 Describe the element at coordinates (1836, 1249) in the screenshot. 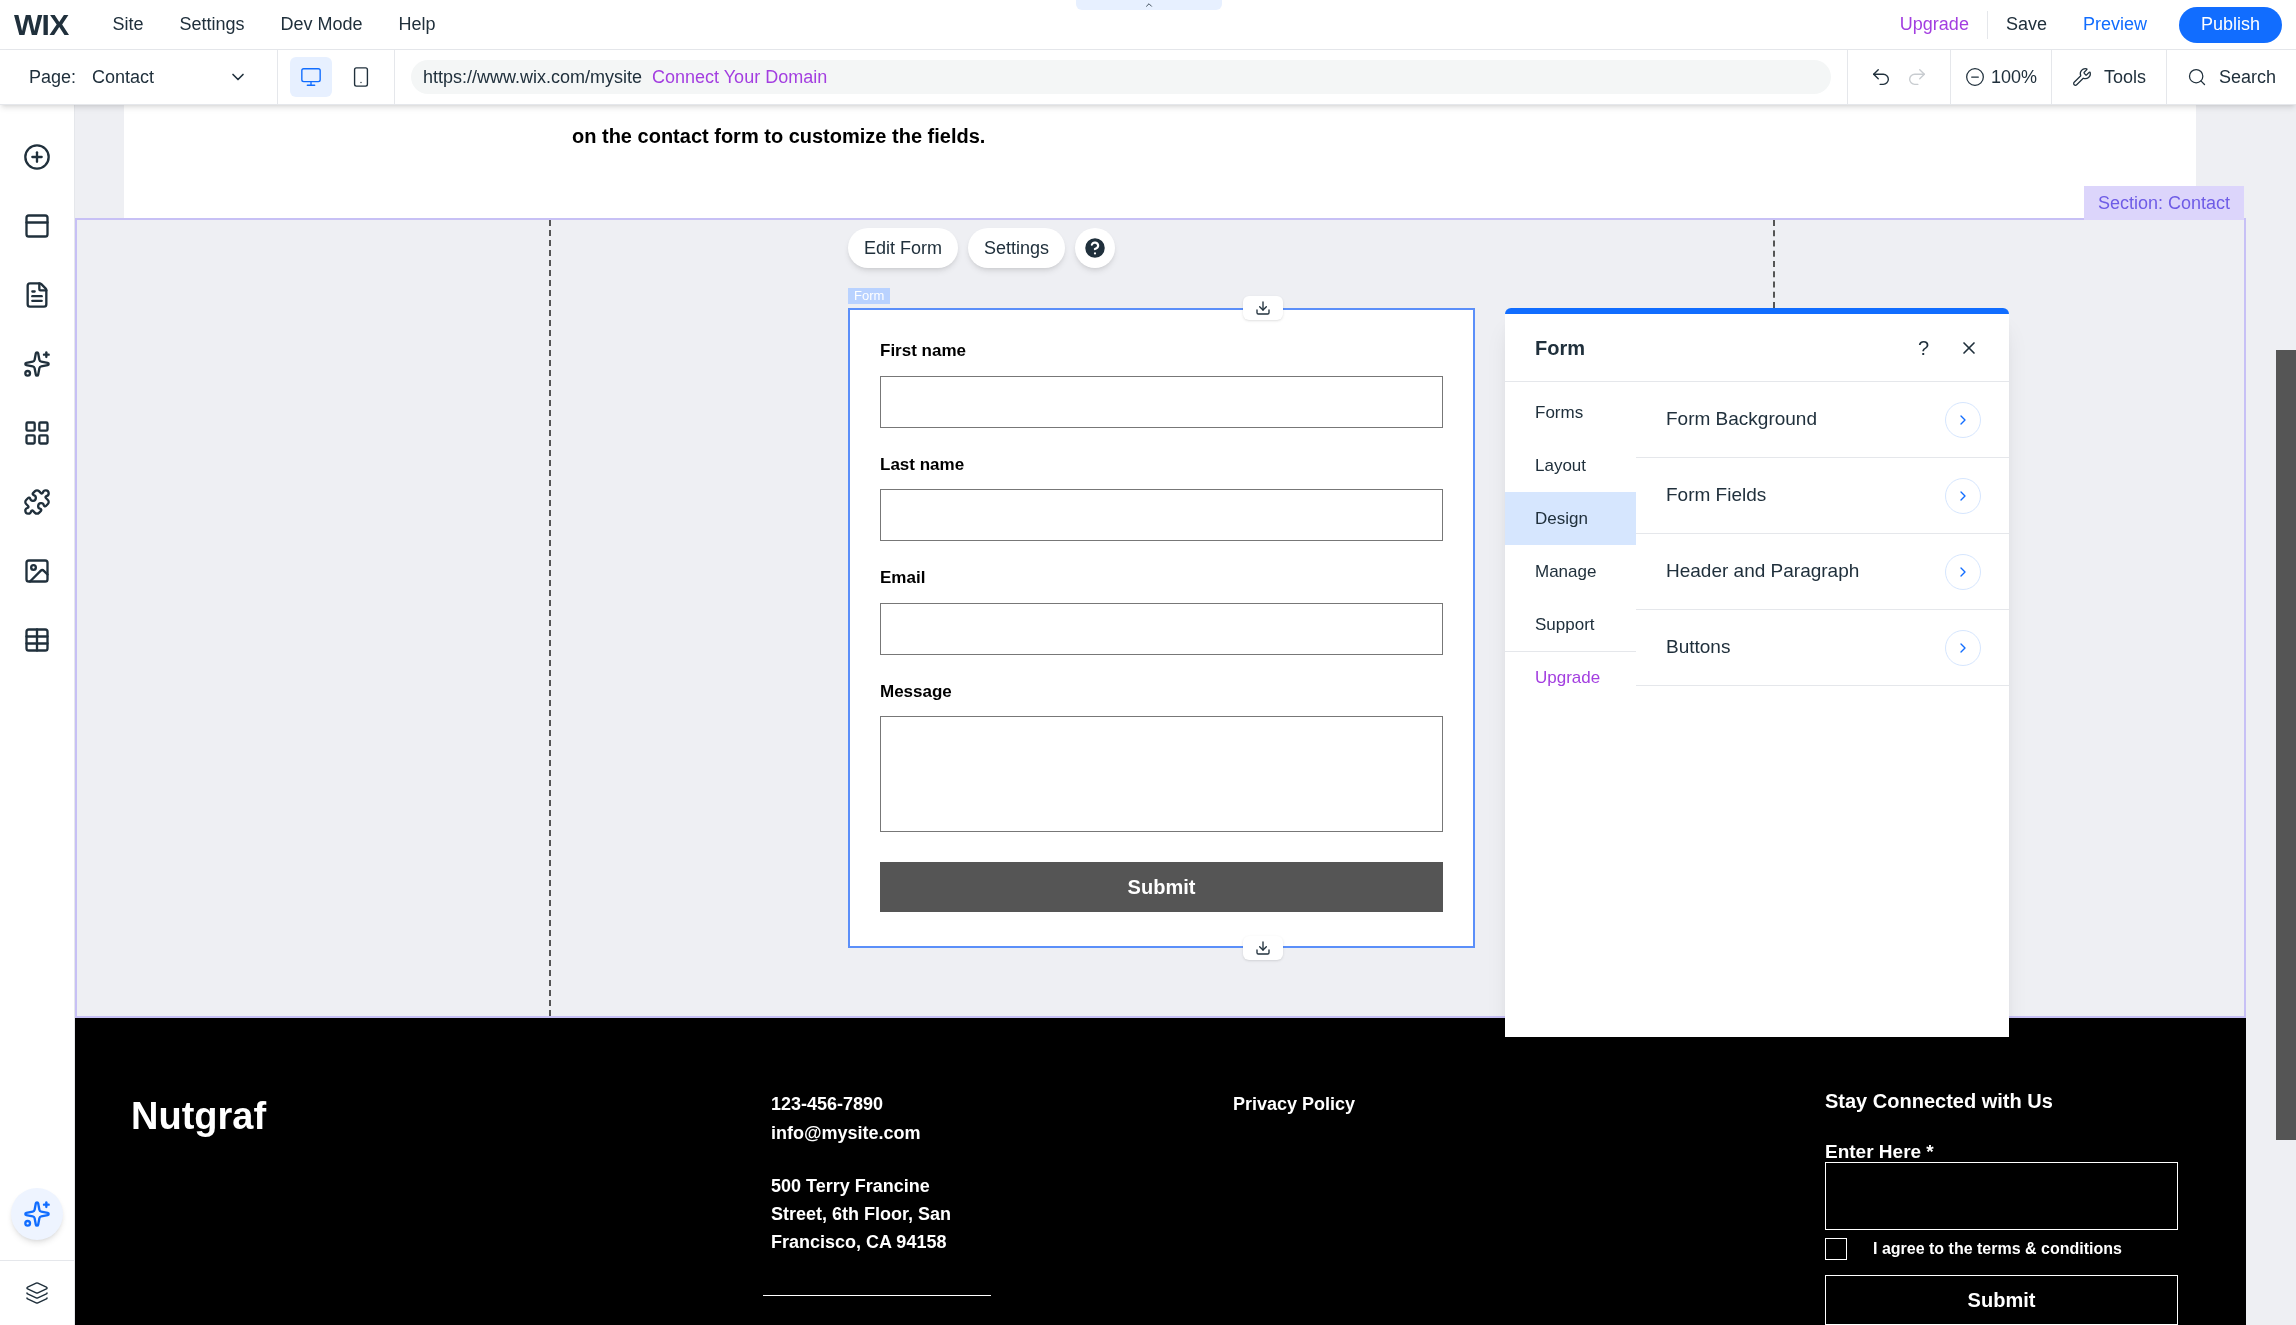

I see `consent-checkbox` at that location.